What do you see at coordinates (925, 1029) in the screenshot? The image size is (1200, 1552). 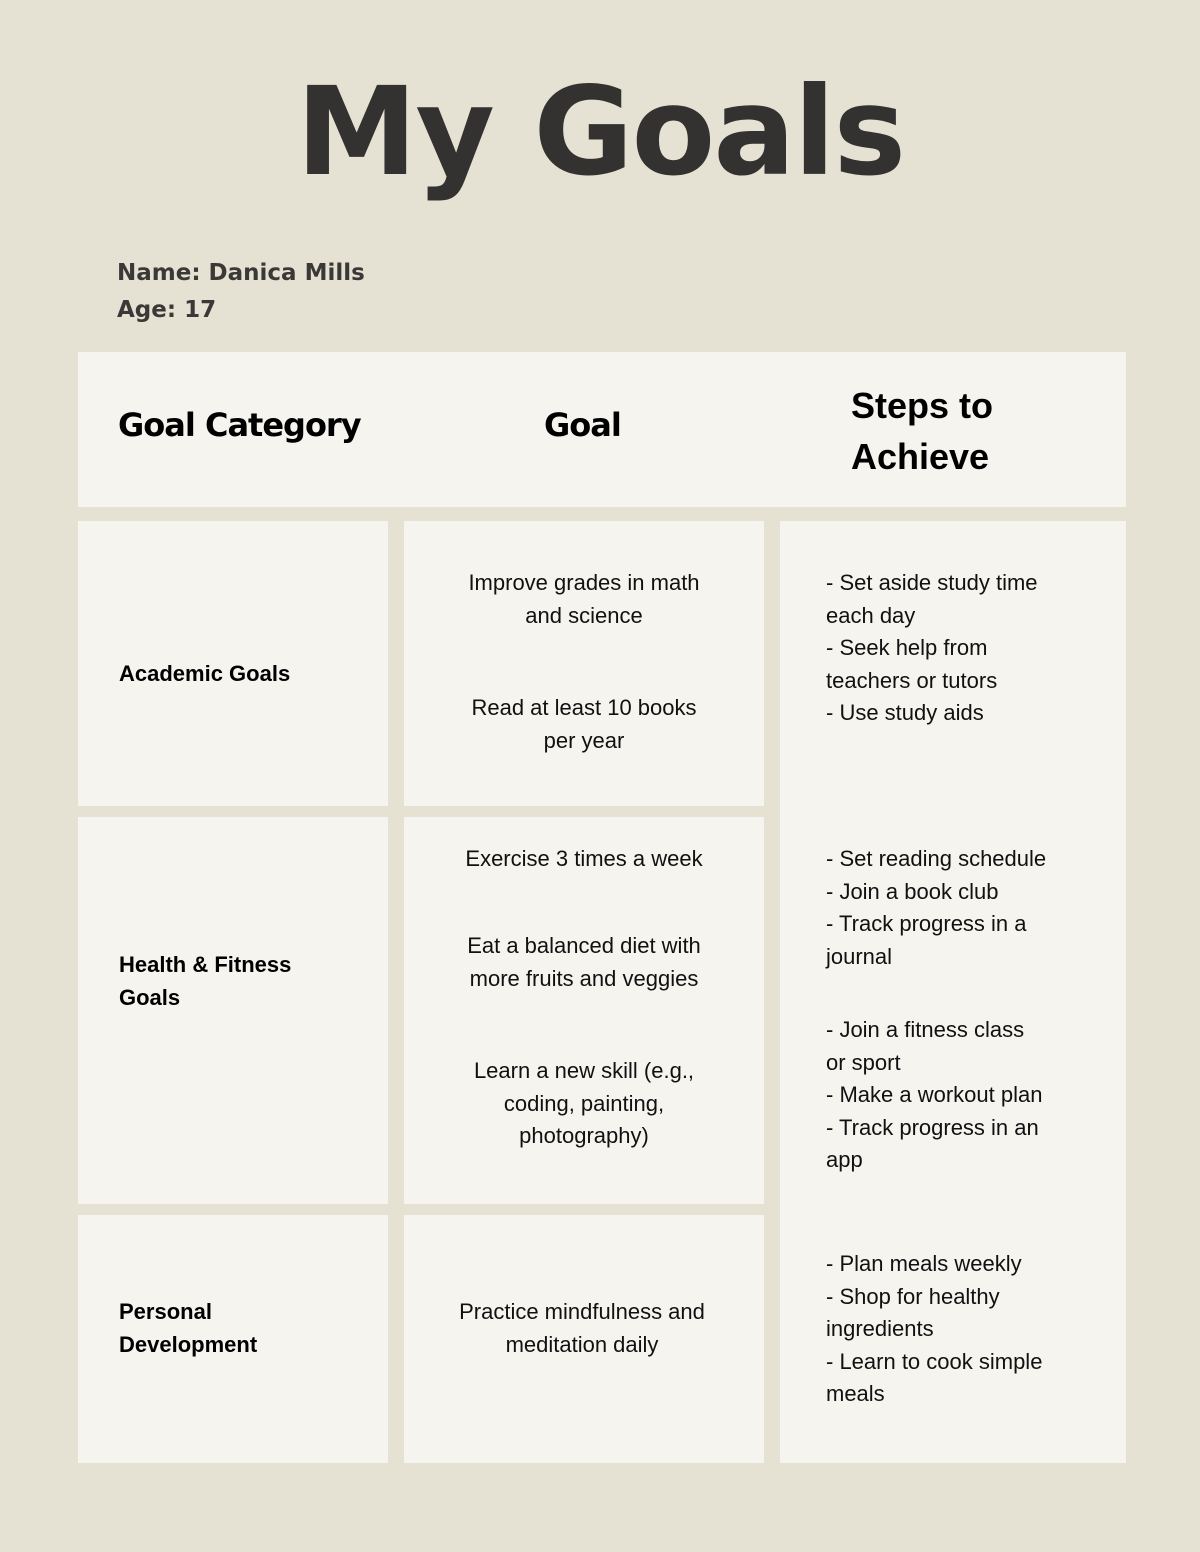 I see `step-line: - Join a fitness class` at bounding box center [925, 1029].